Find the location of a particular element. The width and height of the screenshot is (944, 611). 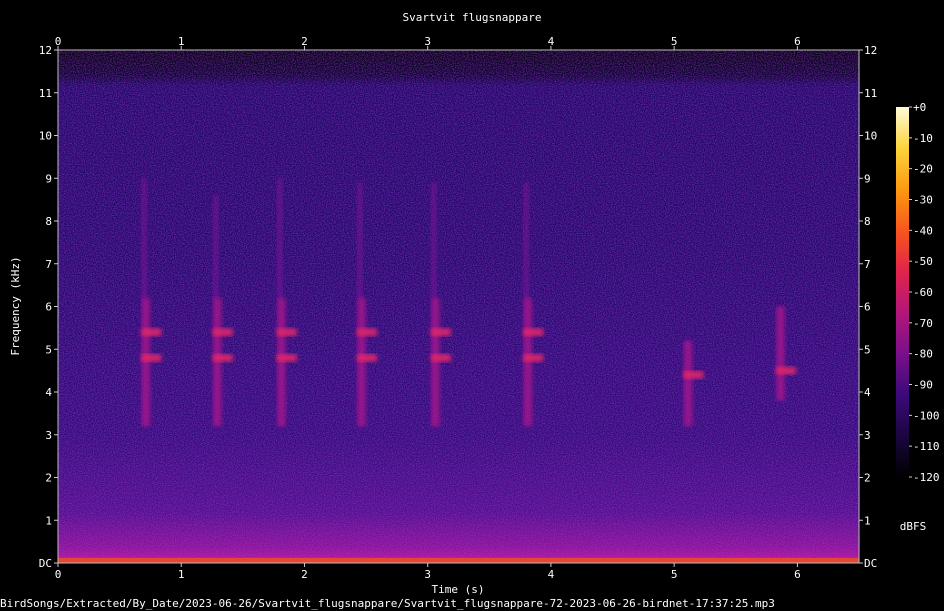

x-tick-label-top: 4 is located at coordinates (551, 41).